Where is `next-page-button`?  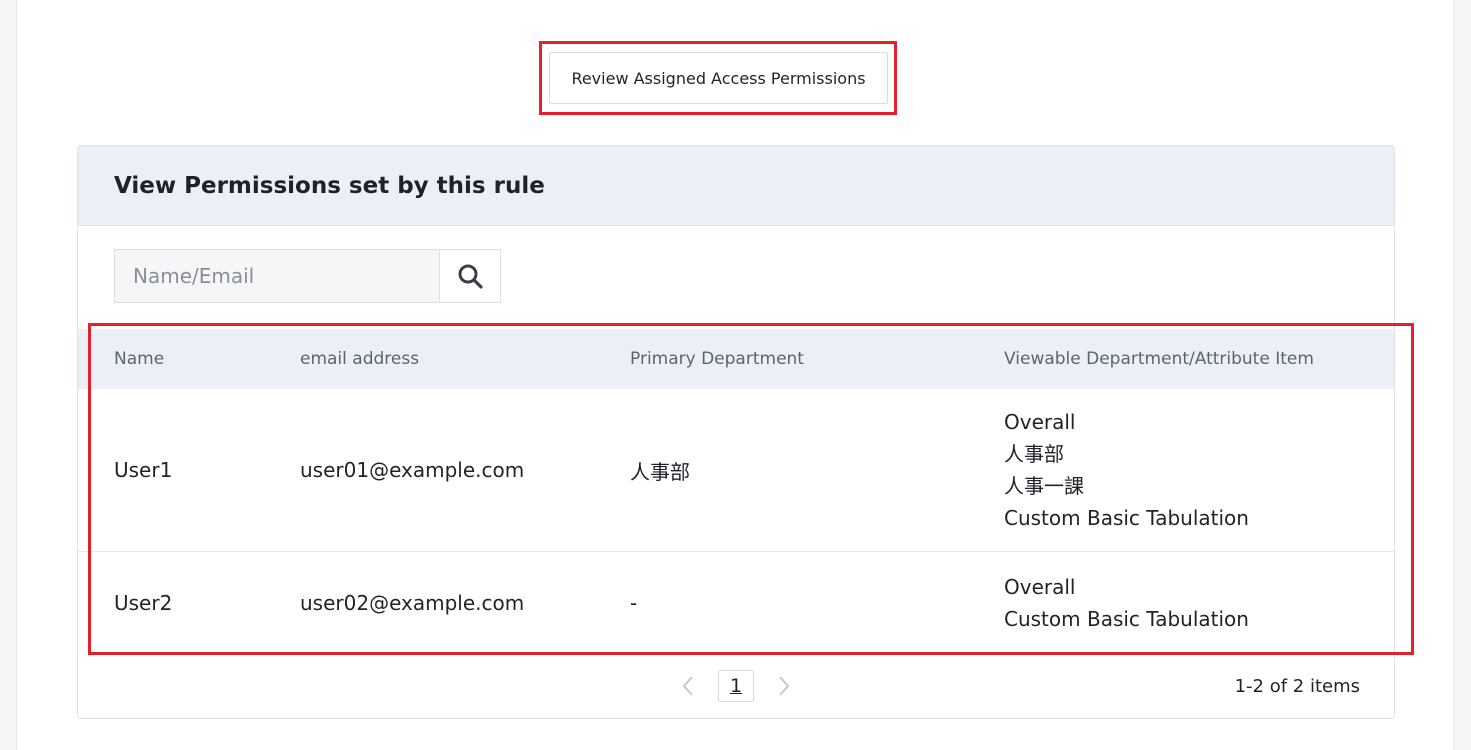 next-page-button is located at coordinates (784, 686).